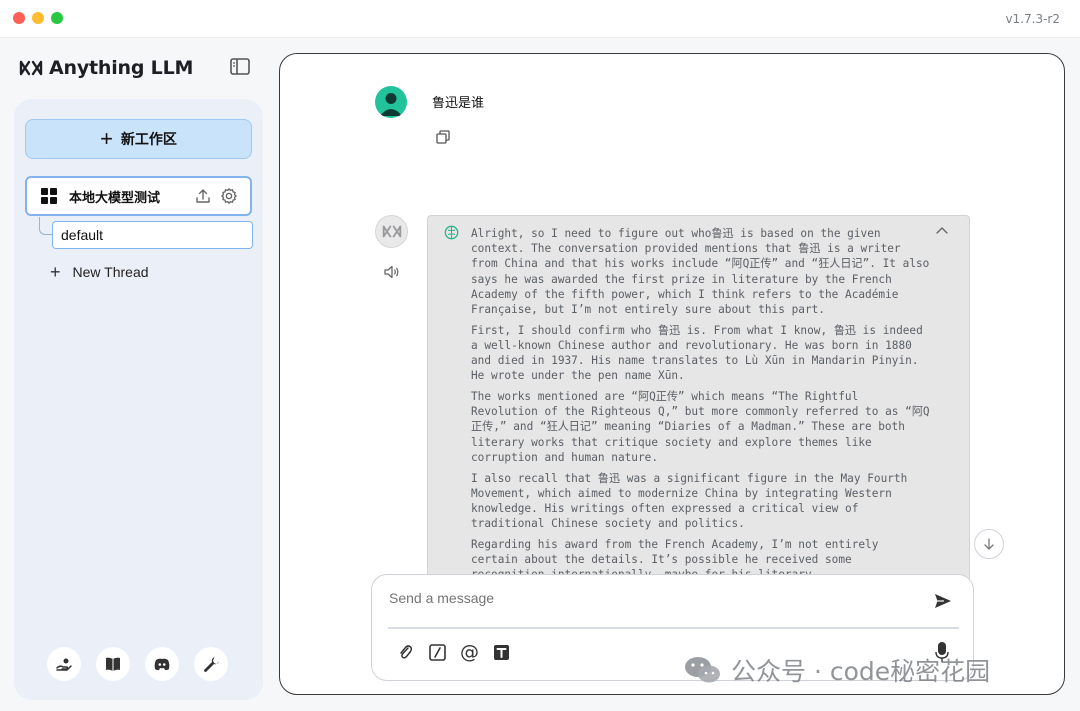 This screenshot has width=1080, height=711. What do you see at coordinates (240, 67) in the screenshot?
I see `sidebar-toggle-icon` at bounding box center [240, 67].